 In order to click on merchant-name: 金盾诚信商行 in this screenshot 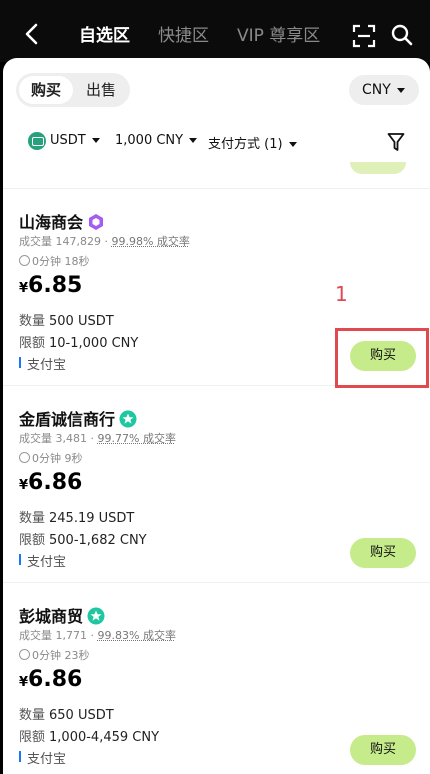, I will do `click(78, 418)`.